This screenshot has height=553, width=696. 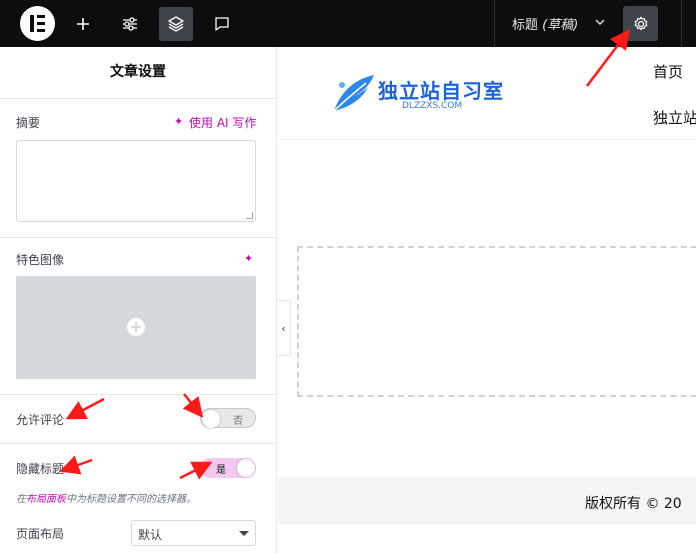 I want to click on add-element-button, so click(x=83, y=24).